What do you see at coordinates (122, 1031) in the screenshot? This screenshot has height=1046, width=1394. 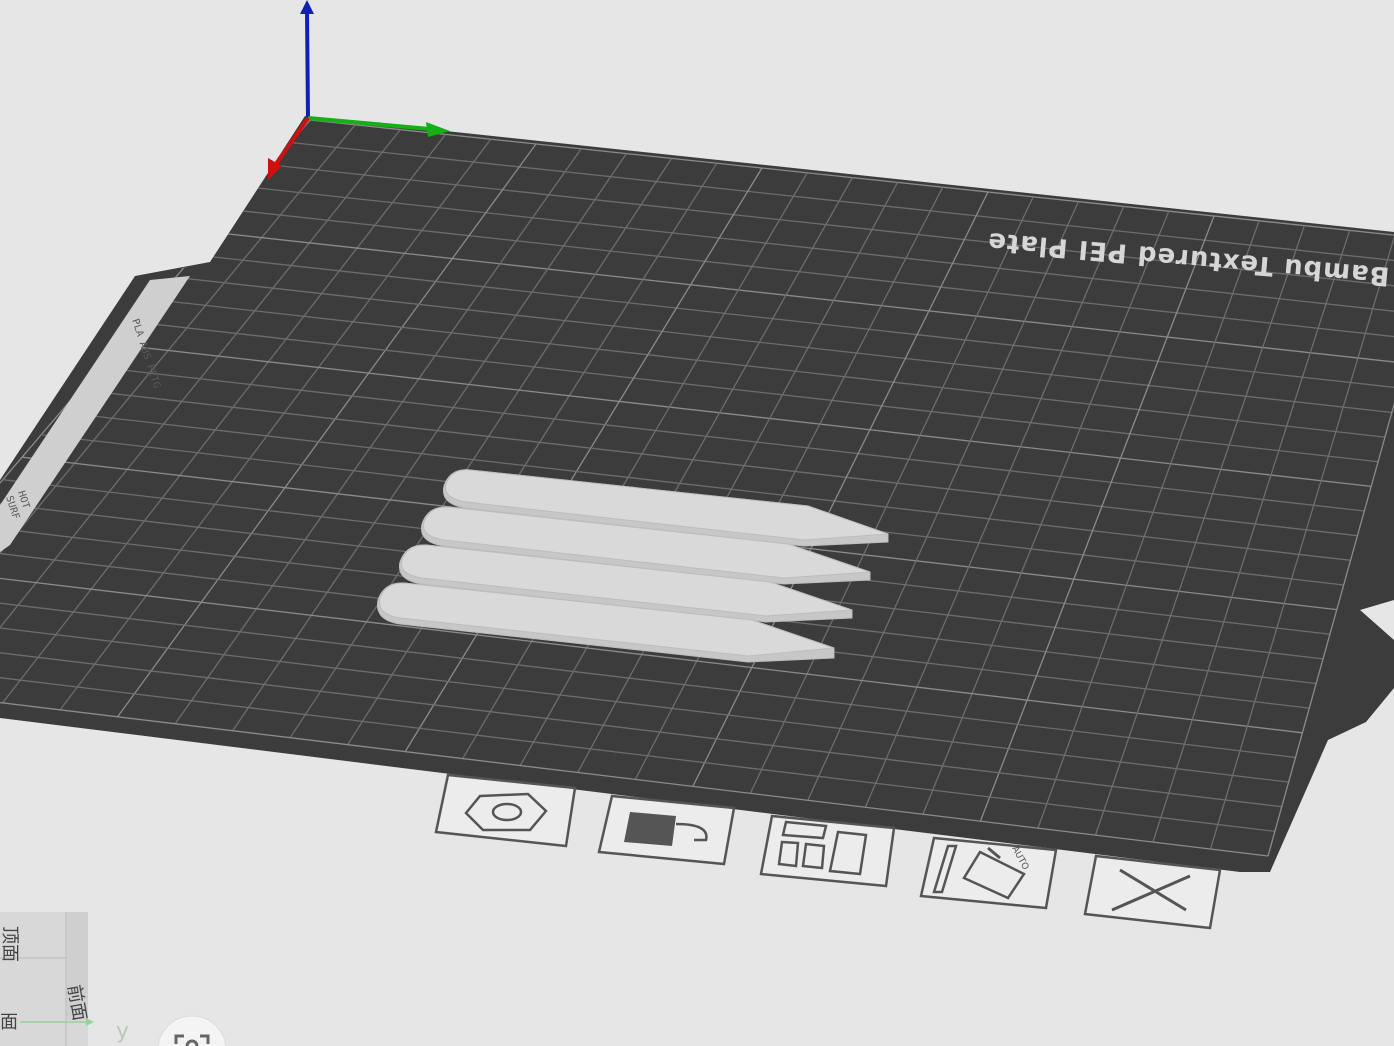 I see `view-cube-y-label: y` at bounding box center [122, 1031].